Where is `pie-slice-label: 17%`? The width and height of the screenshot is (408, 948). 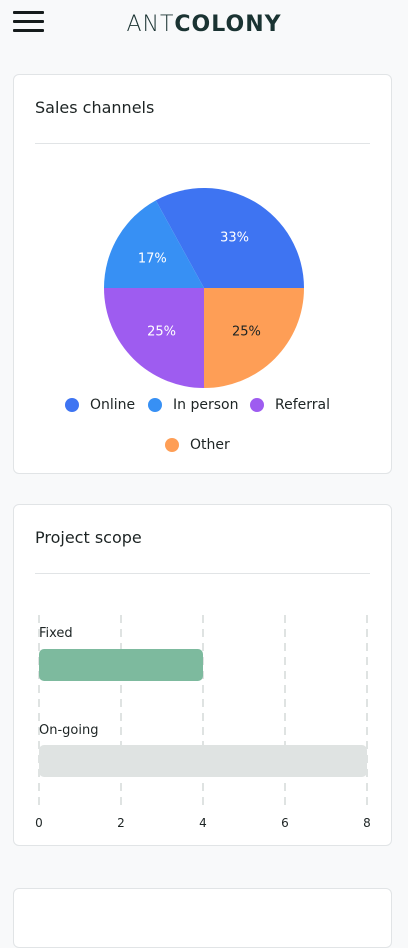 pie-slice-label: 17% is located at coordinates (152, 258).